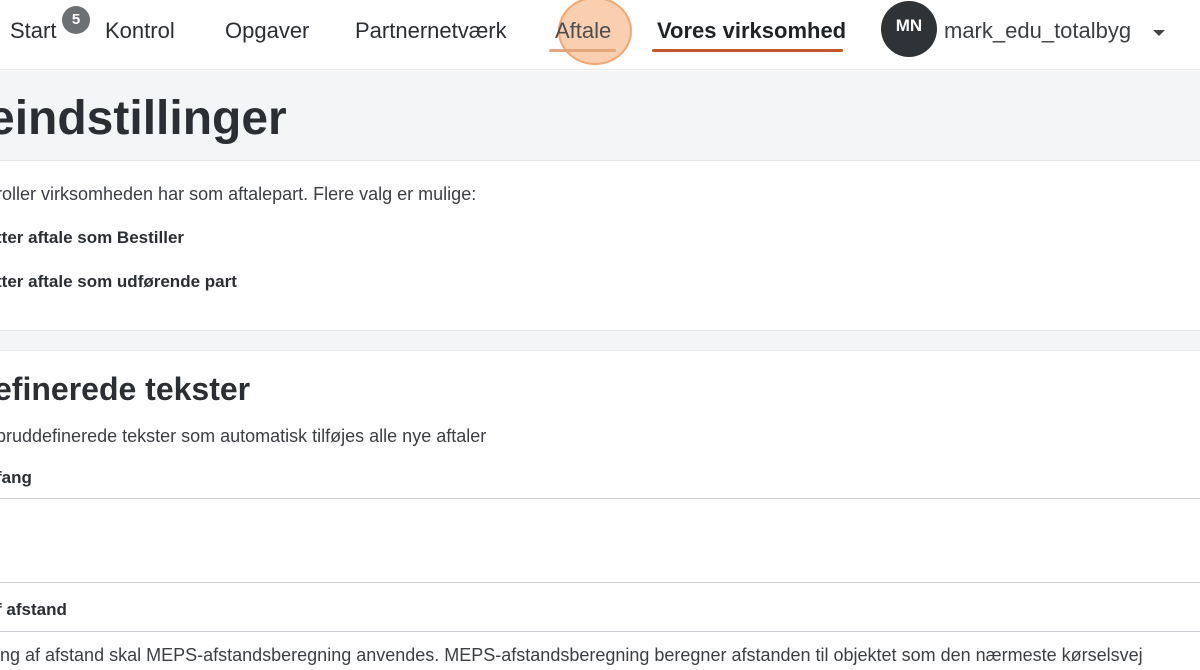 This screenshot has width=1200, height=670. I want to click on nav-partnernetvaerk: Partnernetværk, so click(431, 31).